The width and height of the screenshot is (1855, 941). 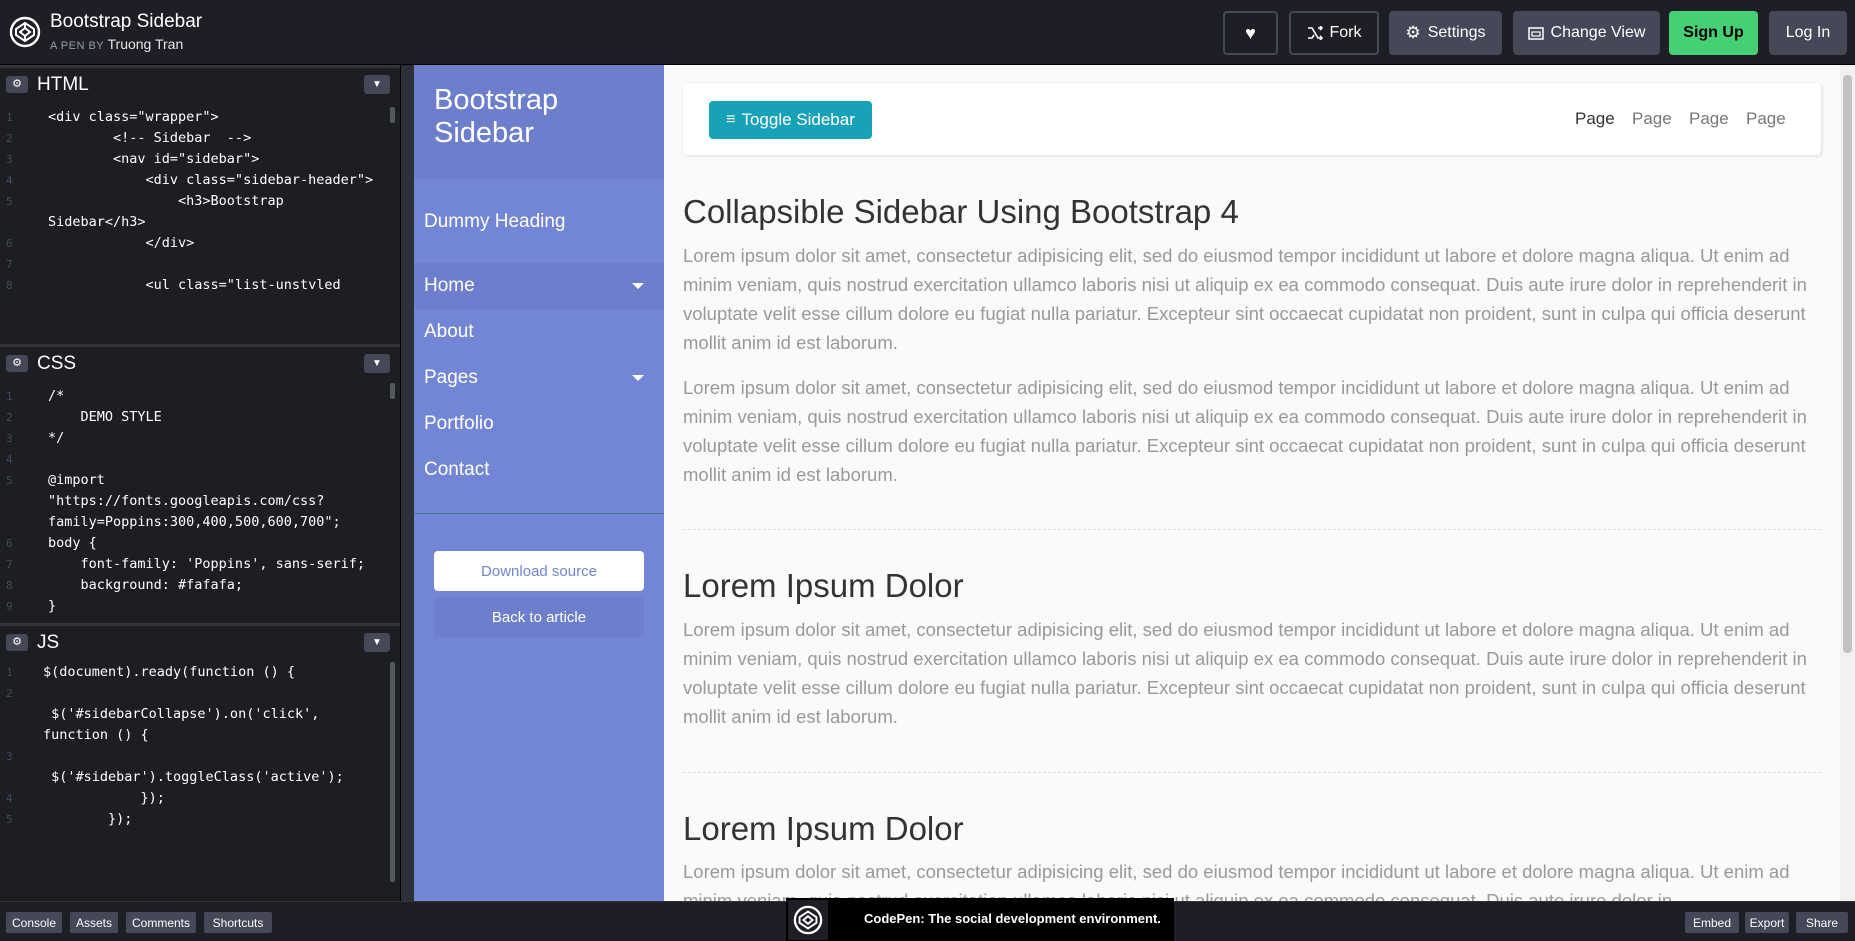 What do you see at coordinates (9, 606) in the screenshot?
I see `line-number: 9` at bounding box center [9, 606].